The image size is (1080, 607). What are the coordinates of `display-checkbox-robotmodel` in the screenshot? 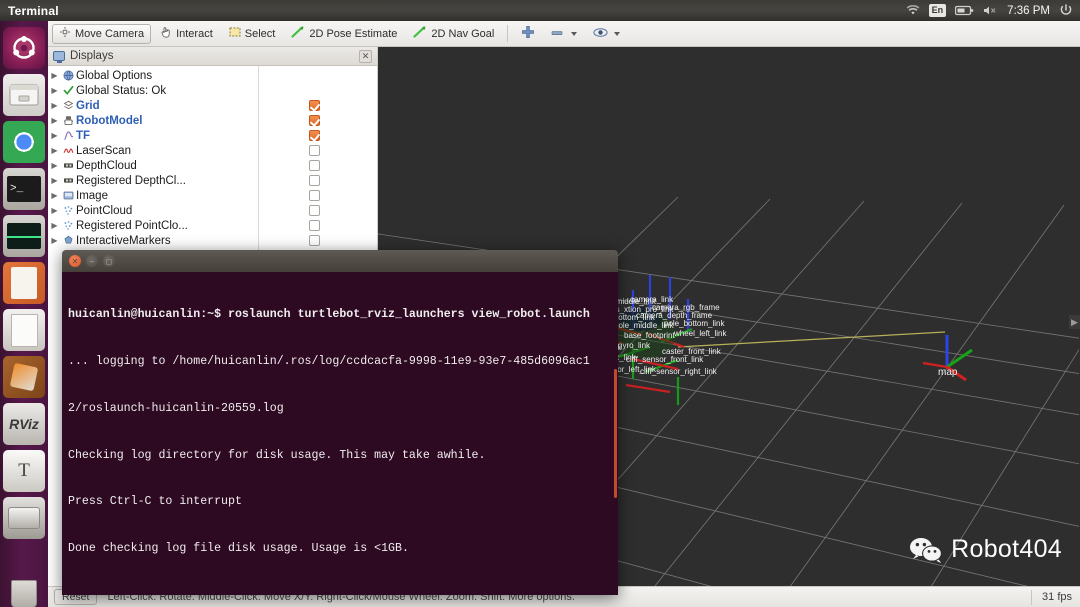 It's located at (314, 120).